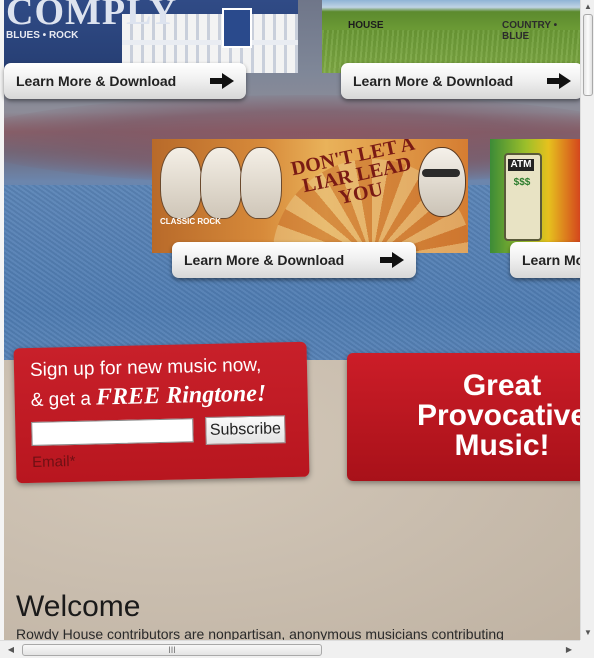 This screenshot has width=594, height=658. I want to click on signup-headline: Sign up for new music now,, so click(145, 367).